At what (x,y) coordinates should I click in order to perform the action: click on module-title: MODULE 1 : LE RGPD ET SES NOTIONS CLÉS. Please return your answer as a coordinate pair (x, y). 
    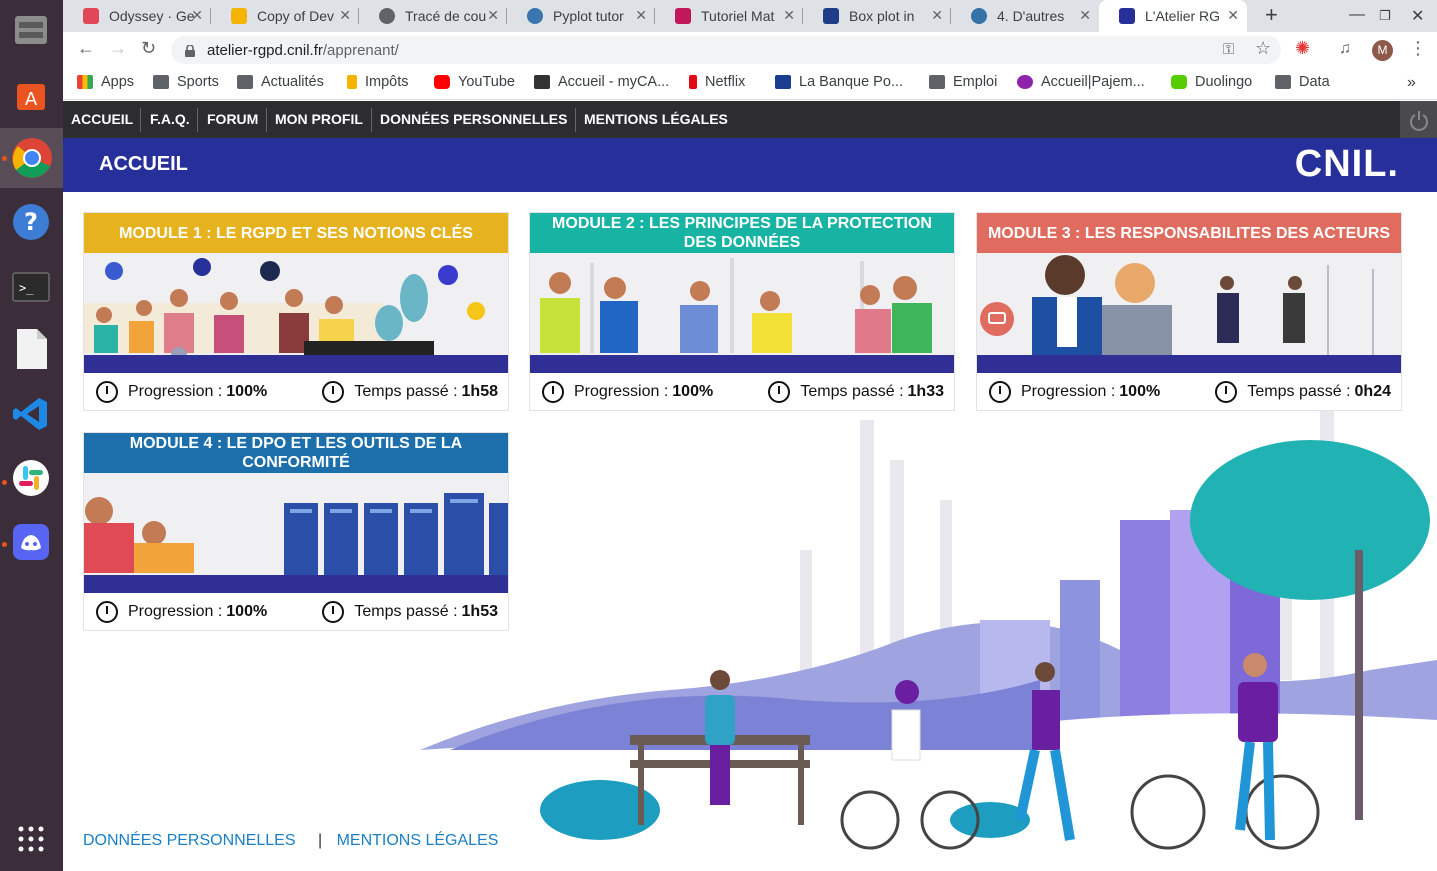
    Looking at the image, I should click on (296, 233).